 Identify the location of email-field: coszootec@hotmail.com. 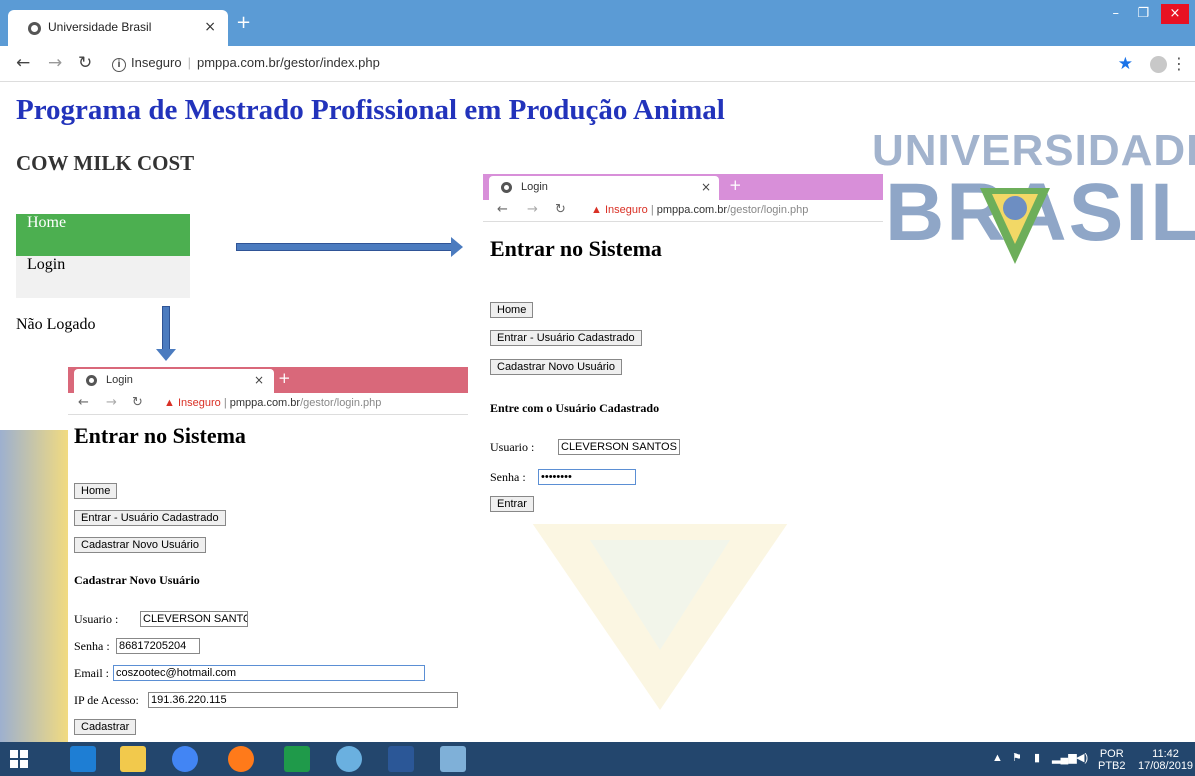
(269, 673).